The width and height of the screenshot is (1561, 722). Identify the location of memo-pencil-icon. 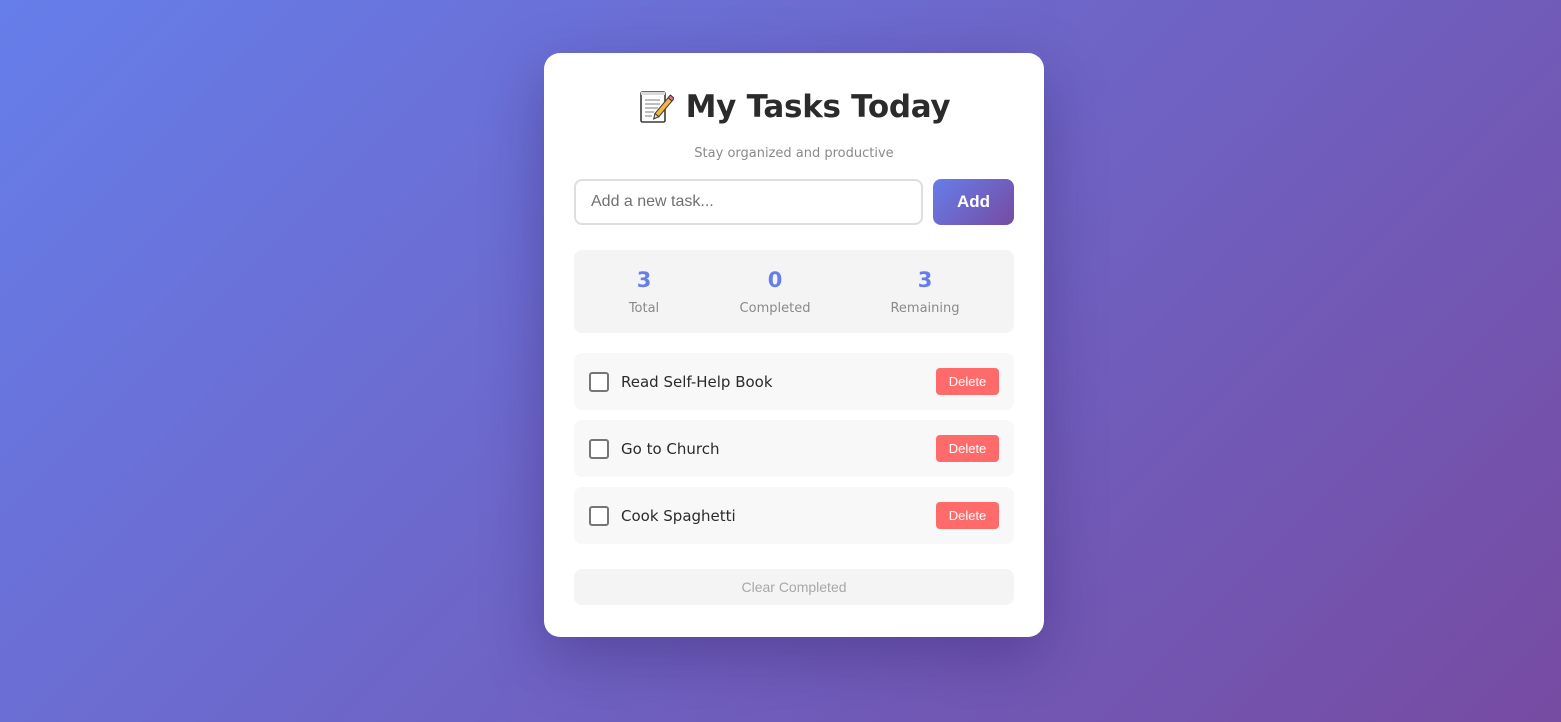
(656, 107).